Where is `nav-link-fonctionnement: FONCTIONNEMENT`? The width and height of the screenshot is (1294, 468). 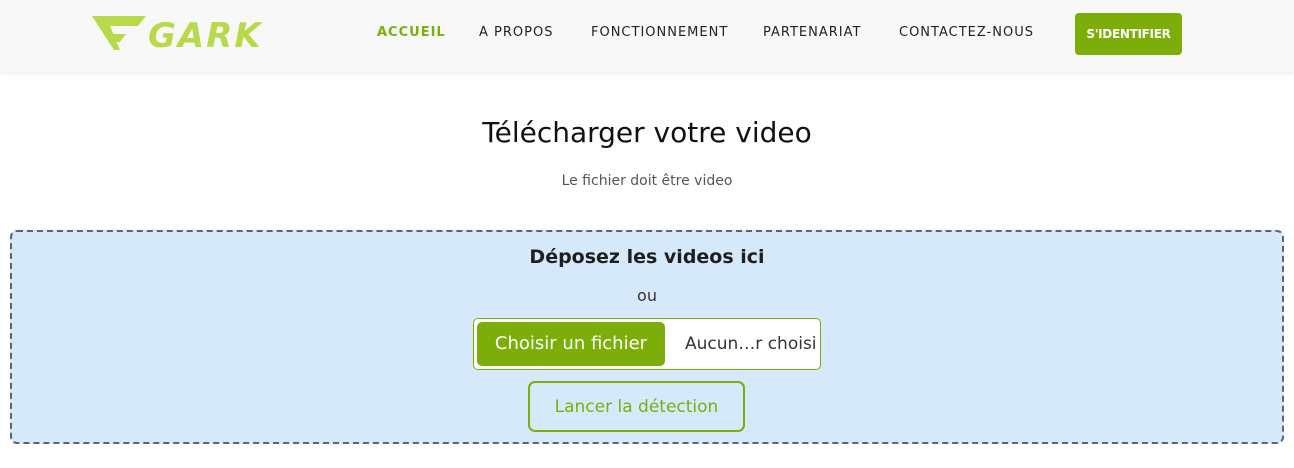
nav-link-fonctionnement: FONCTIONNEMENT is located at coordinates (659, 32).